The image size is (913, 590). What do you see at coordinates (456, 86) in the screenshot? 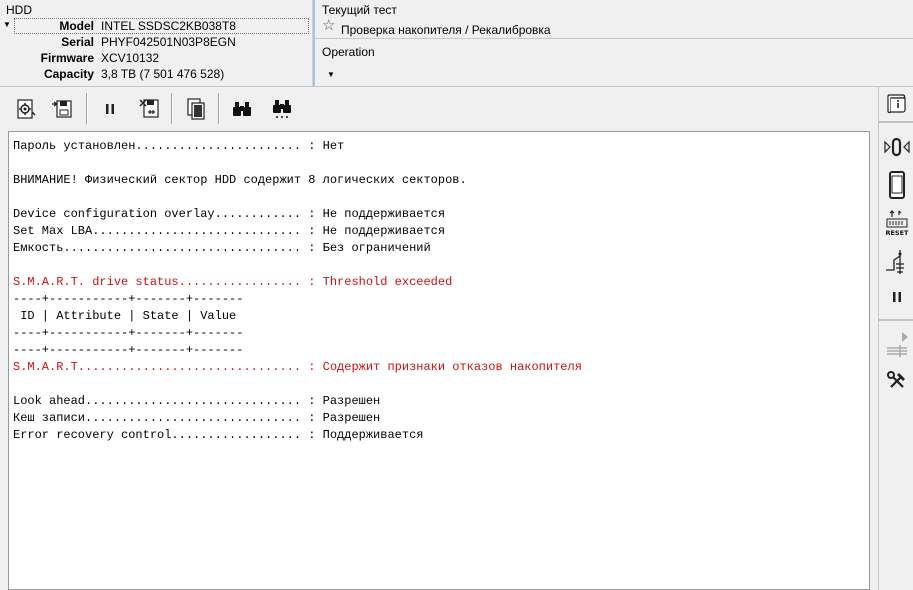
I see `header-divider` at bounding box center [456, 86].